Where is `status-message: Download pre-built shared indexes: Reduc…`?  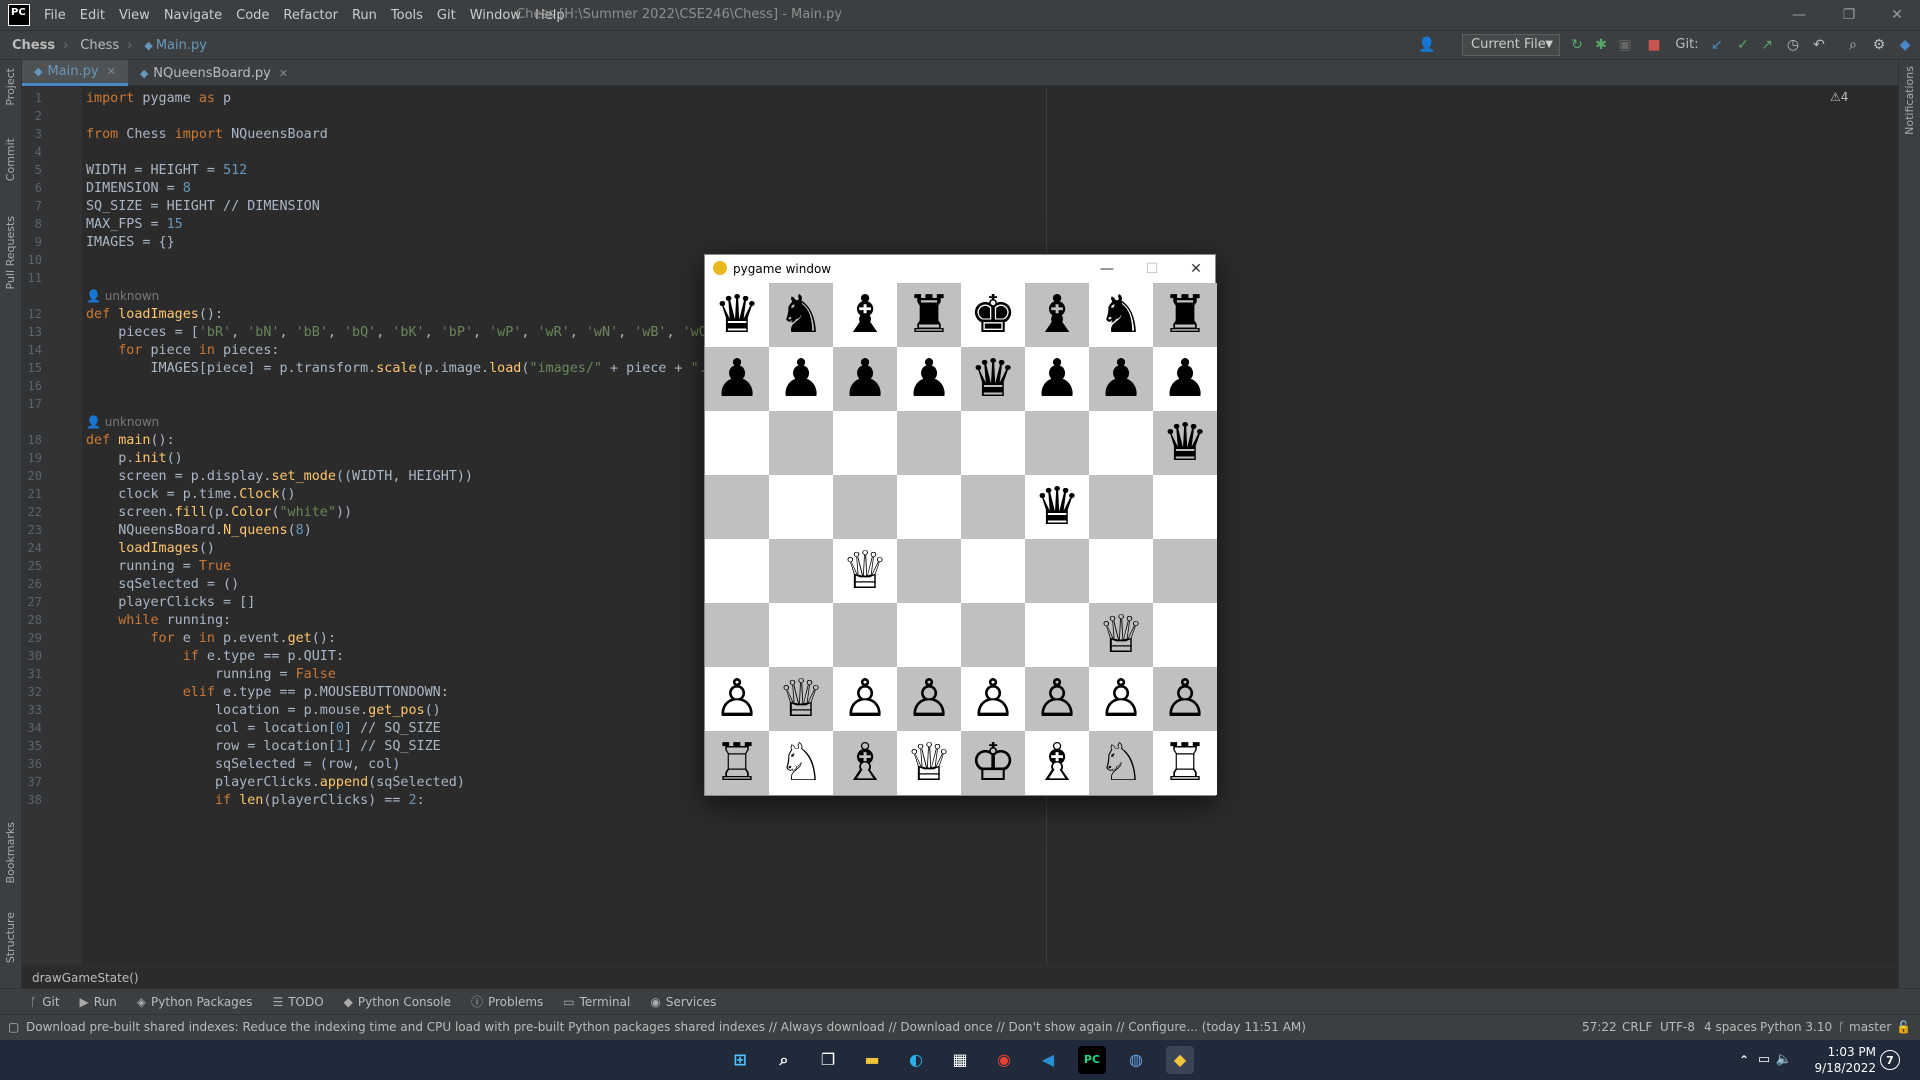 status-message: Download pre-built shared indexes: Reduc… is located at coordinates (666, 1027).